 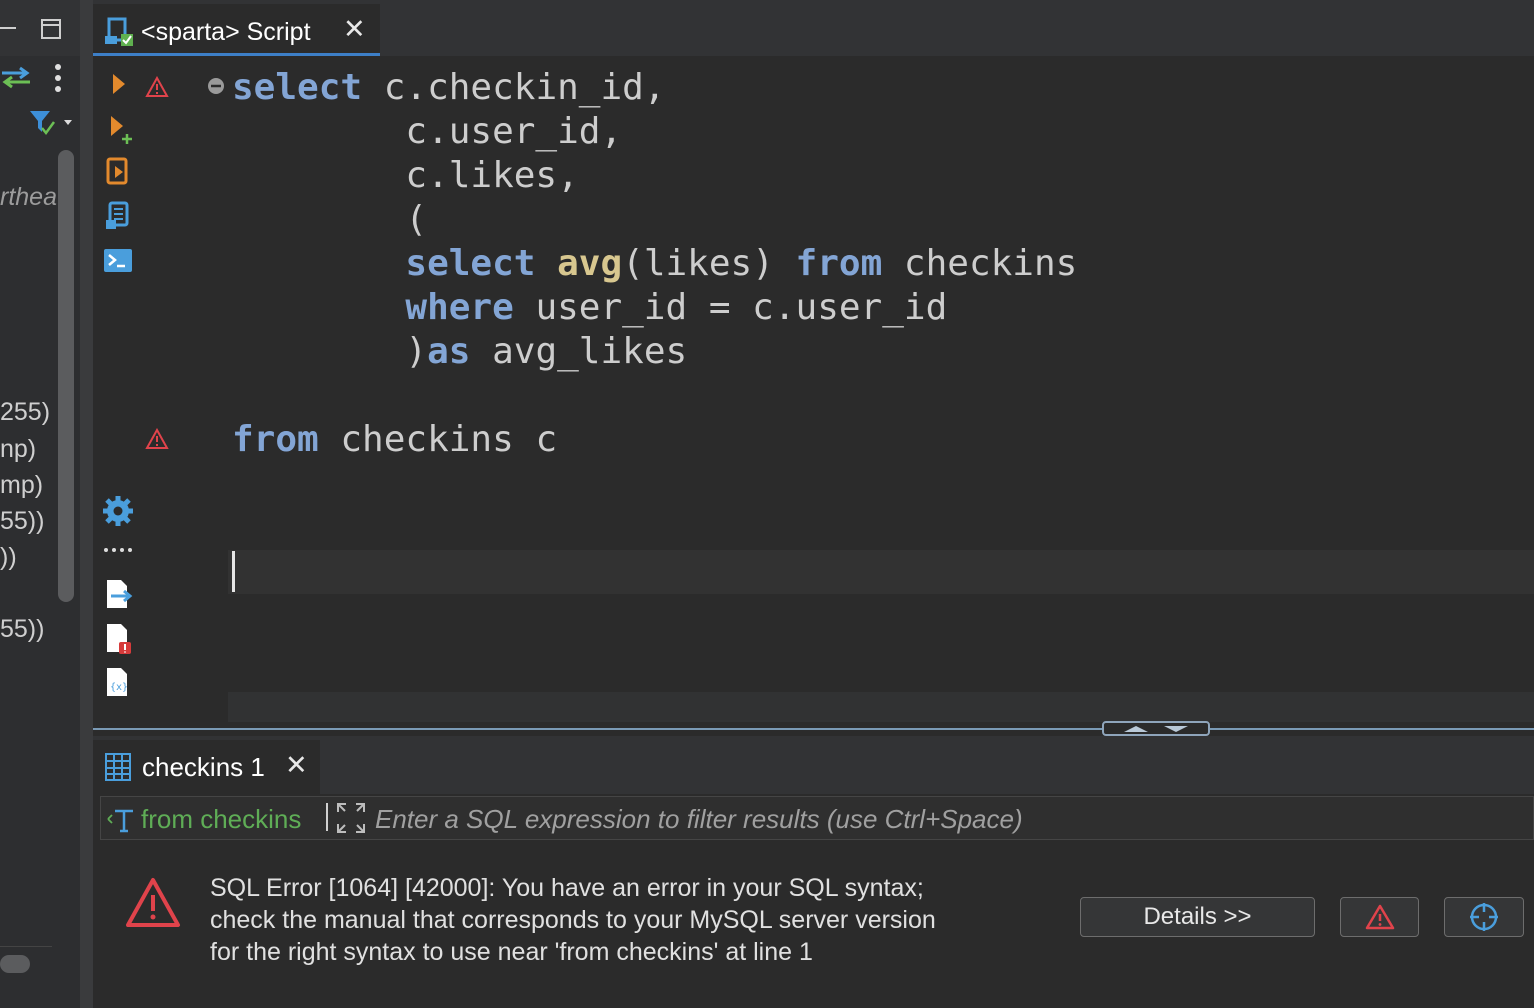 I want to click on panel-divider, so click(x=26, y=946).